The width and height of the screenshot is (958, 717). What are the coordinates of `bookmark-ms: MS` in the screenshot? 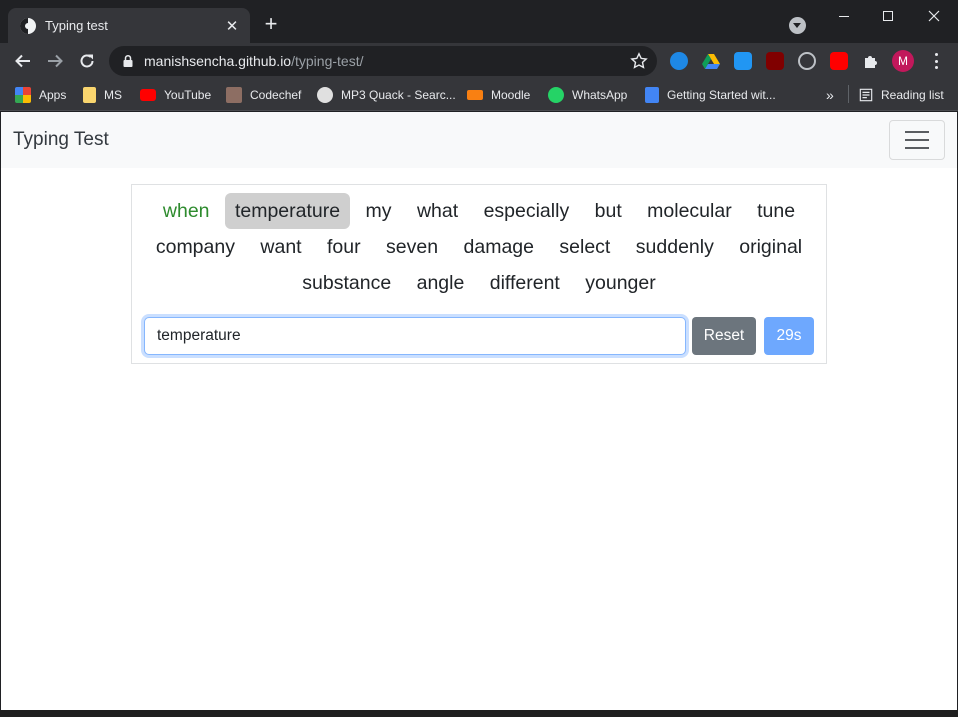 It's located at (102, 95).